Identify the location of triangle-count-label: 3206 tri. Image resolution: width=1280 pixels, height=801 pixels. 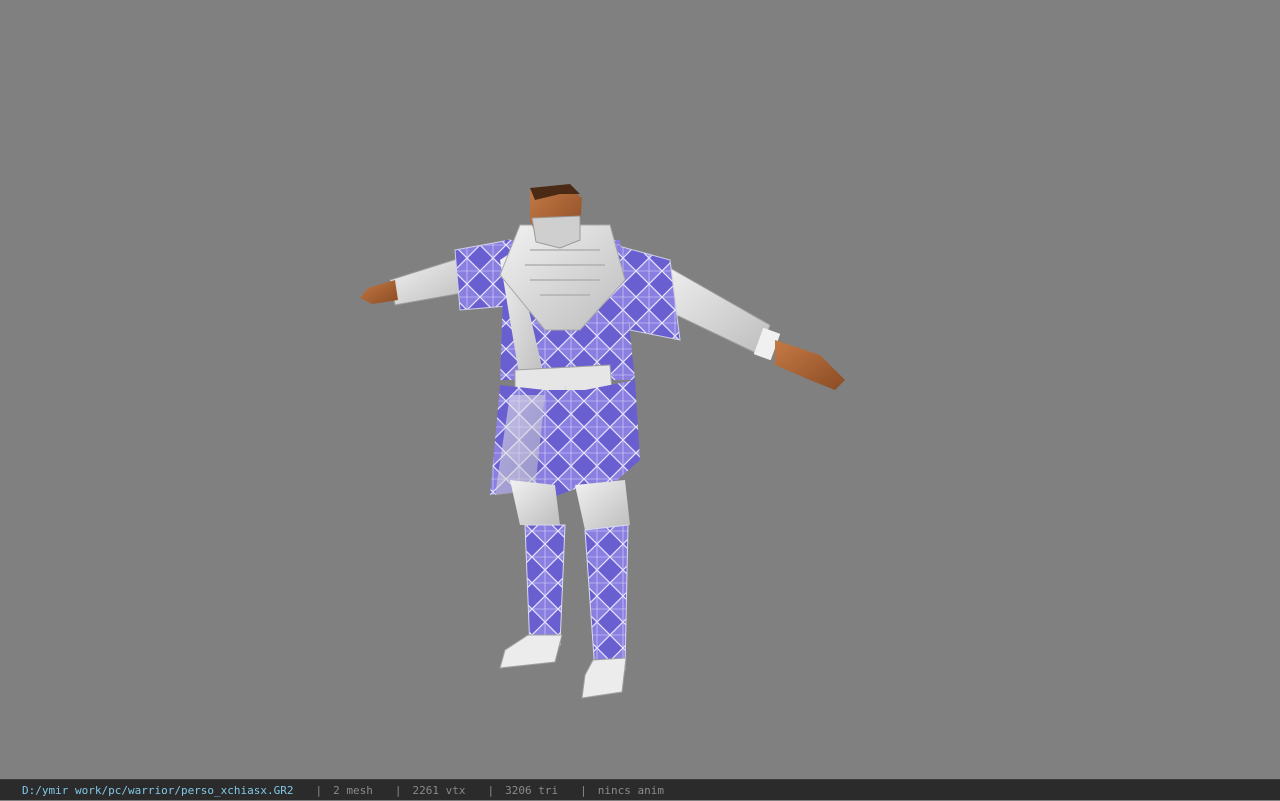
(532, 790).